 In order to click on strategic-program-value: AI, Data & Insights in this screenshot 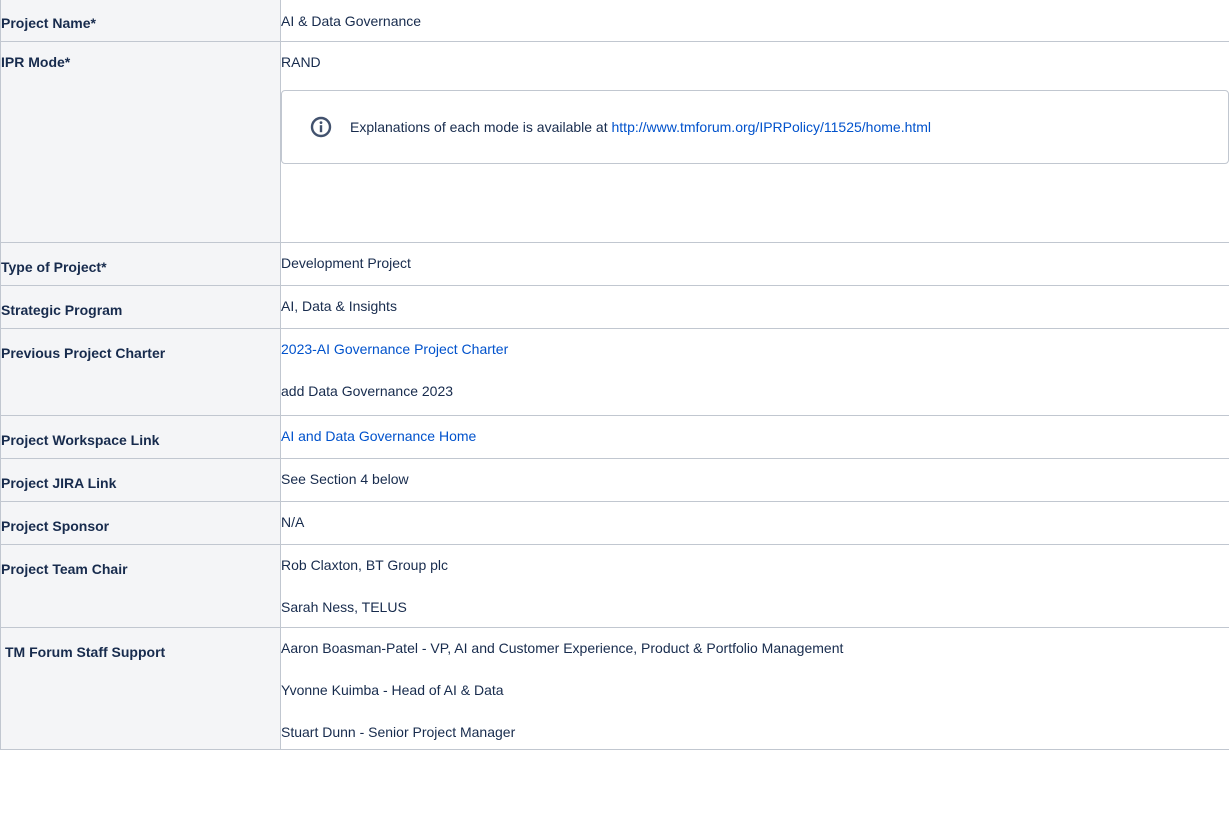, I will do `click(339, 306)`.